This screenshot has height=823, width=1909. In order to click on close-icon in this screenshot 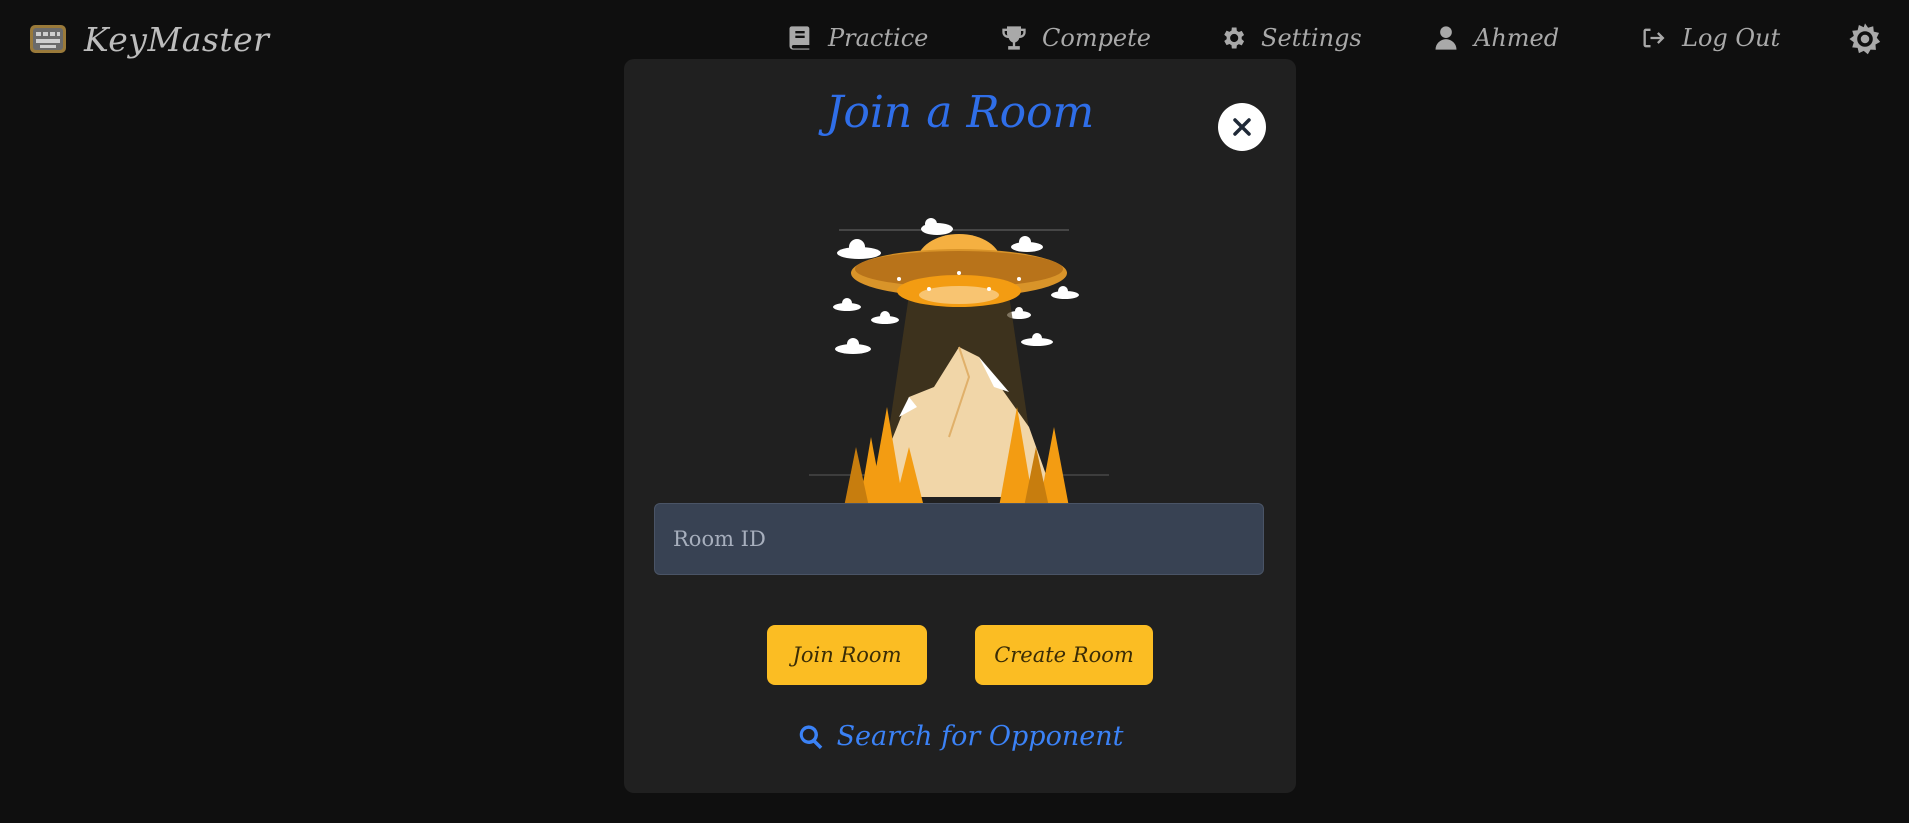, I will do `click(1242, 127)`.